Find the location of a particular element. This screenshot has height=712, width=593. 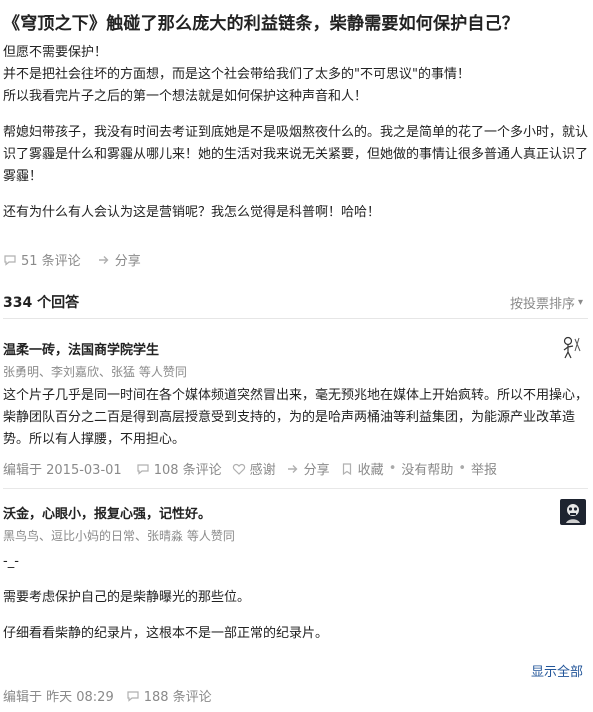

thanks-button: 感谢 is located at coordinates (254, 468).